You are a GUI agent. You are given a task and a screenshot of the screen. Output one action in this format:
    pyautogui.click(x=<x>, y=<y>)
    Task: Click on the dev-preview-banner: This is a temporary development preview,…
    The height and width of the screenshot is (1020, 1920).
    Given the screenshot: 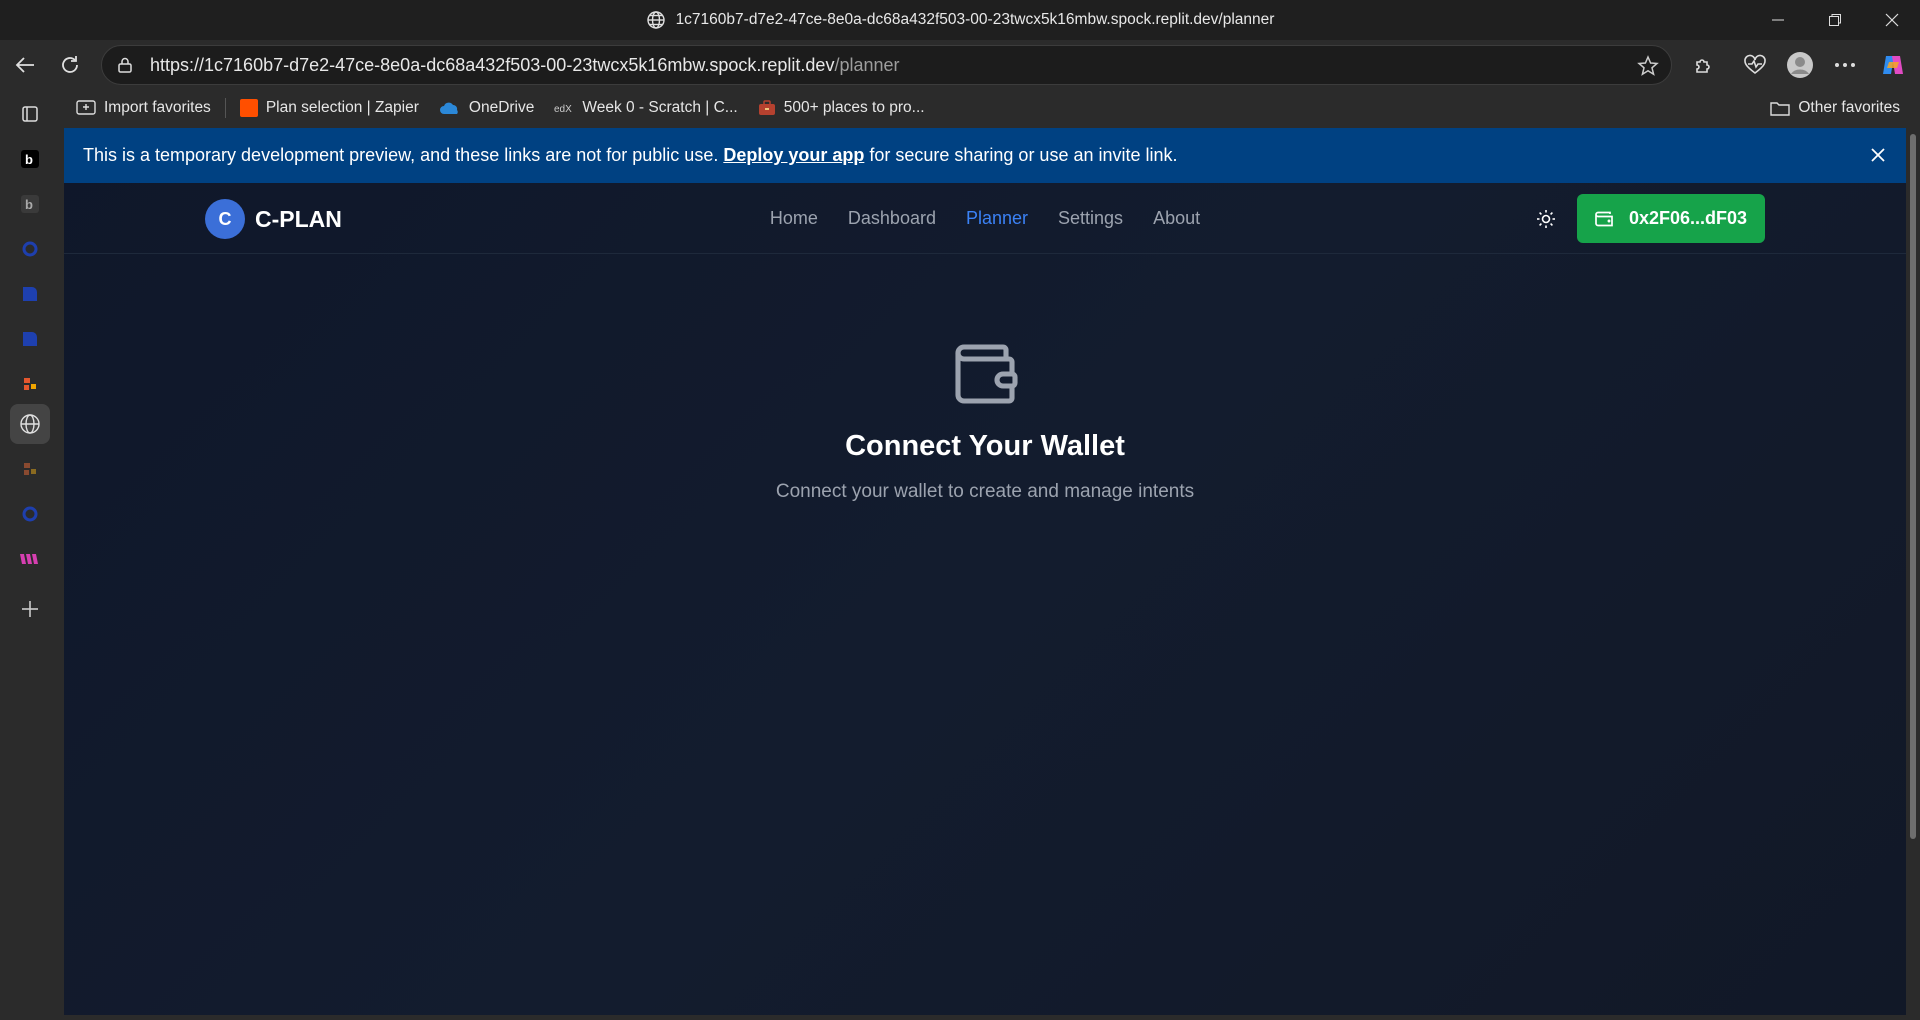 What is the action you would take?
    pyautogui.click(x=985, y=155)
    